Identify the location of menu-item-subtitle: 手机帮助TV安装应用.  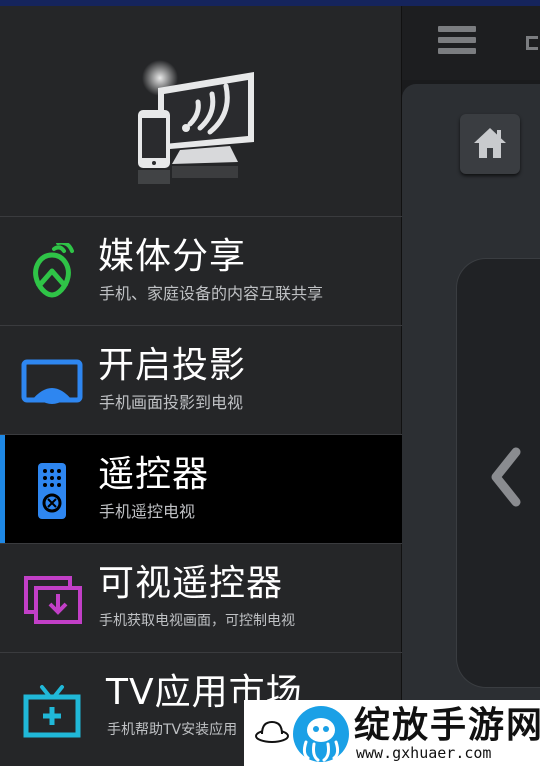
(172, 730).